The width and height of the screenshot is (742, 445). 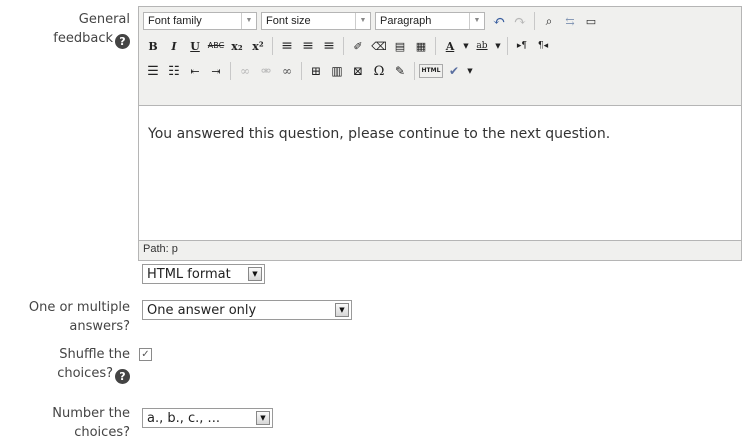 I want to click on text-color-icon: A, so click(x=450, y=46).